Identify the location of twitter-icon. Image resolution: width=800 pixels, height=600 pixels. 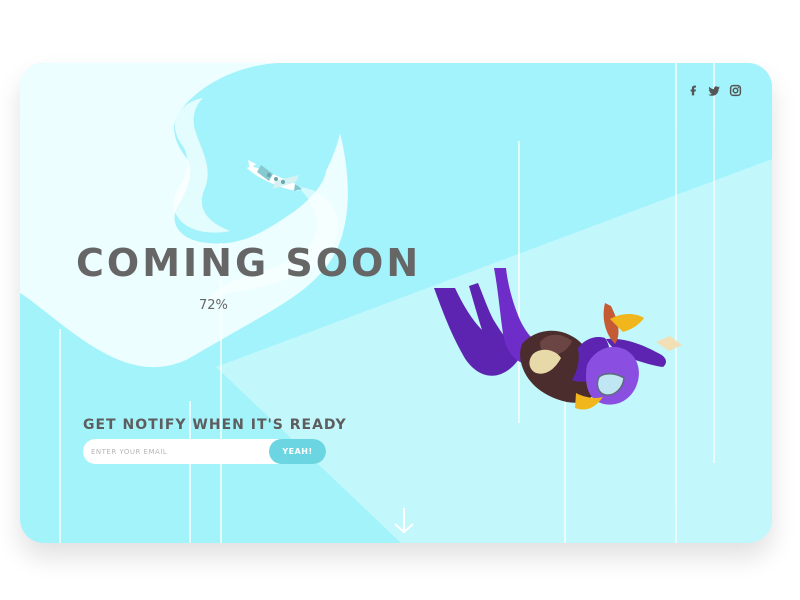
(714, 90).